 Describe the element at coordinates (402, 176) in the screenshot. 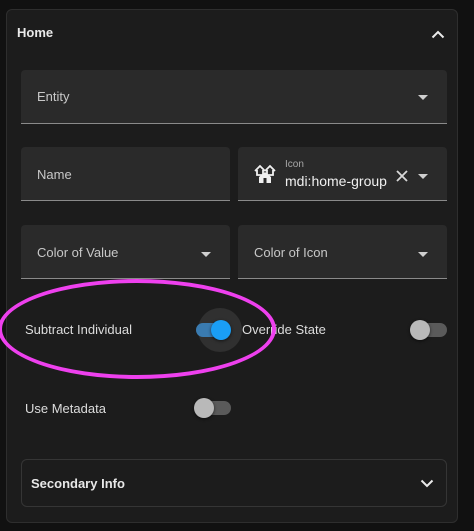

I see `close-icon` at that location.